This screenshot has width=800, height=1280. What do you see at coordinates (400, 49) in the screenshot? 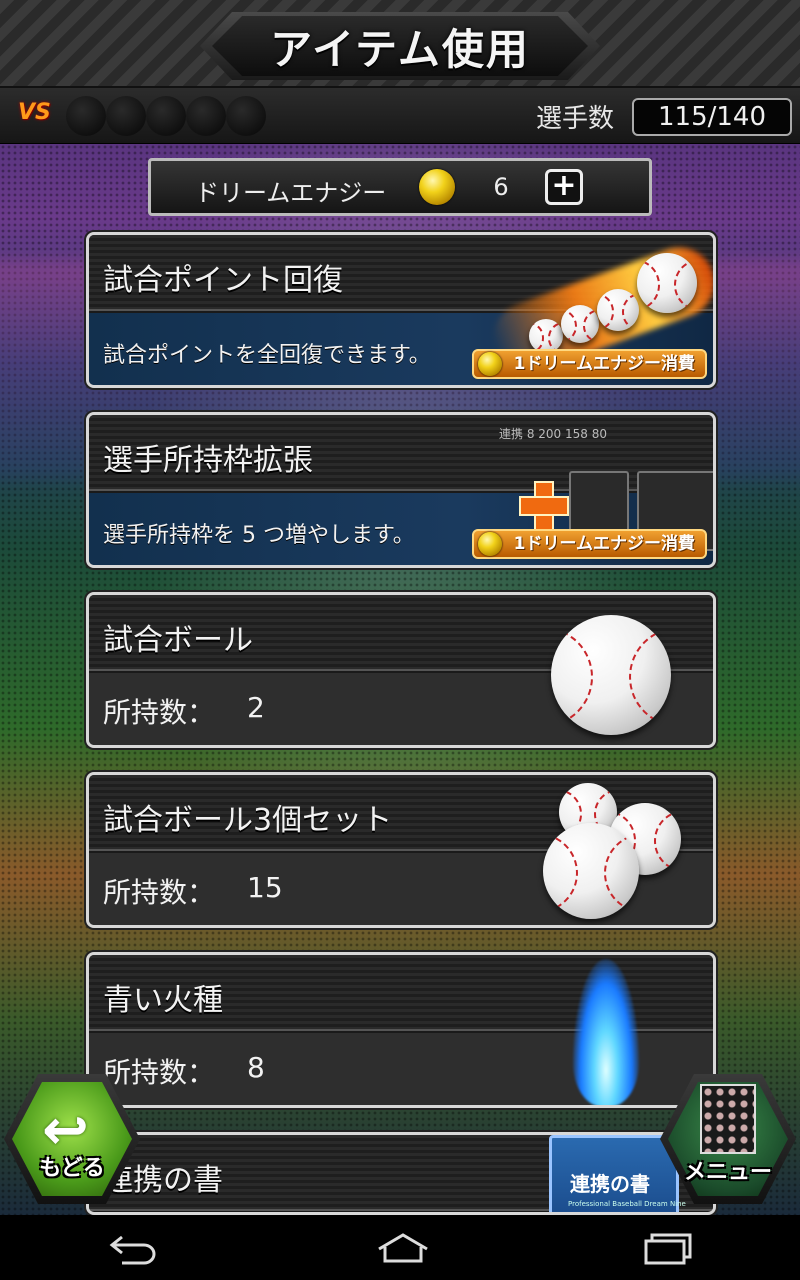
I see `page-title: アイテム使用` at bounding box center [400, 49].